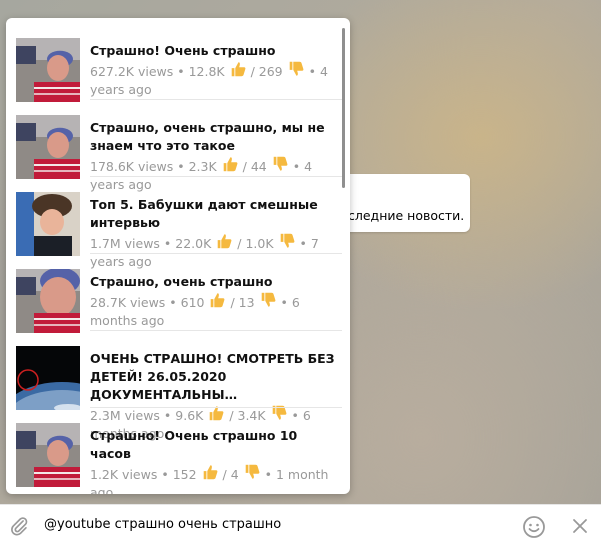  Describe the element at coordinates (230, 474) in the screenshot. I see `dislike-count: / 4` at that location.